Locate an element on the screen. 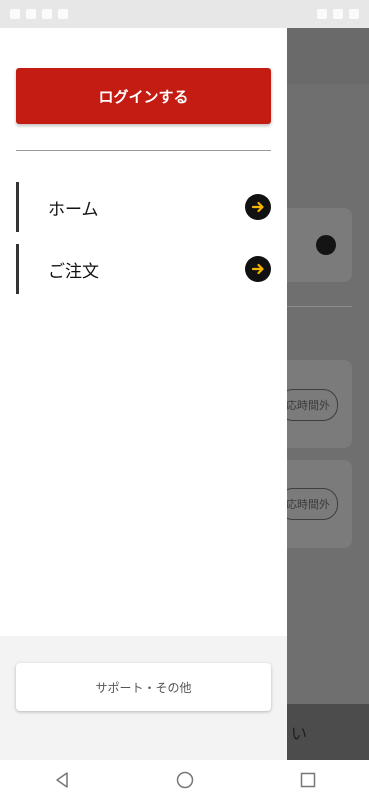 The height and width of the screenshot is (800, 369). login-button: ログインする is located at coordinates (143, 96).